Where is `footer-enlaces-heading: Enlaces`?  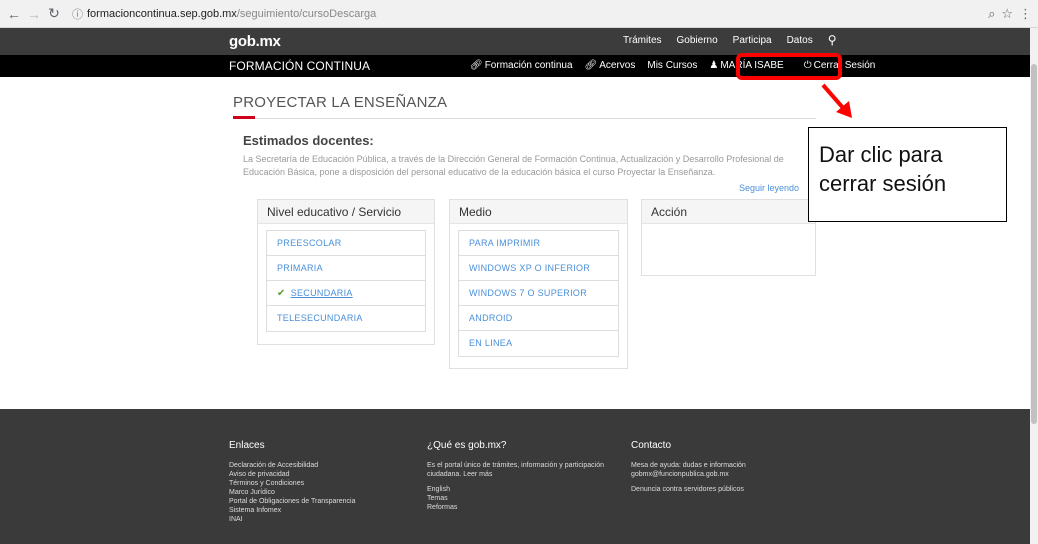 footer-enlaces-heading: Enlaces is located at coordinates (247, 445).